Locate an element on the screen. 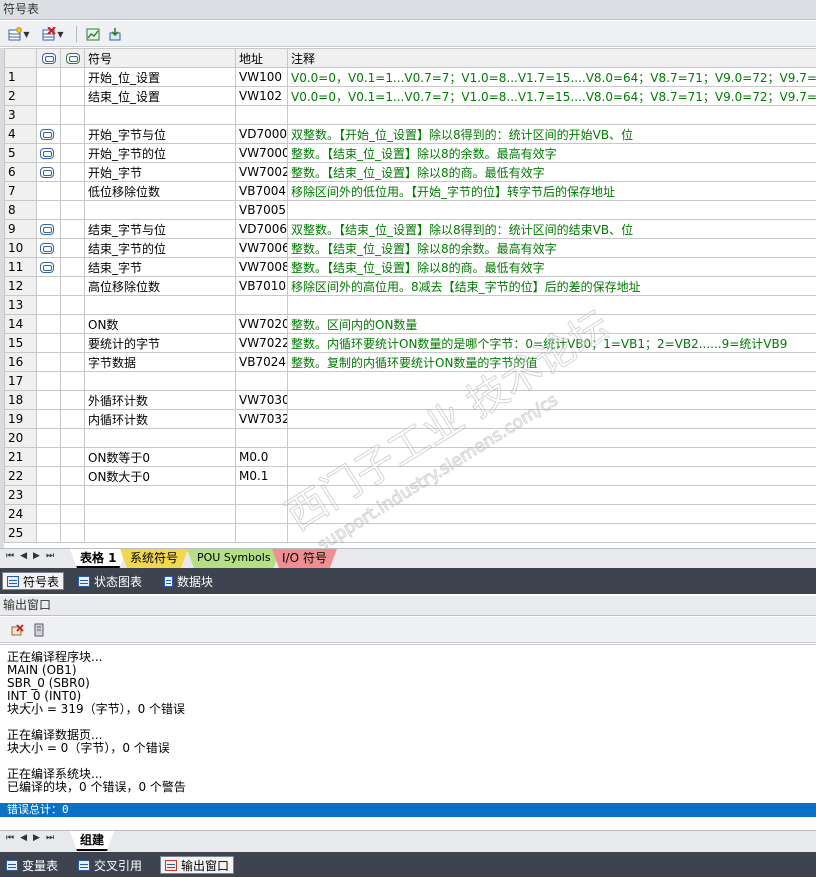  tab-table1: 表格 1 is located at coordinates (98, 558).